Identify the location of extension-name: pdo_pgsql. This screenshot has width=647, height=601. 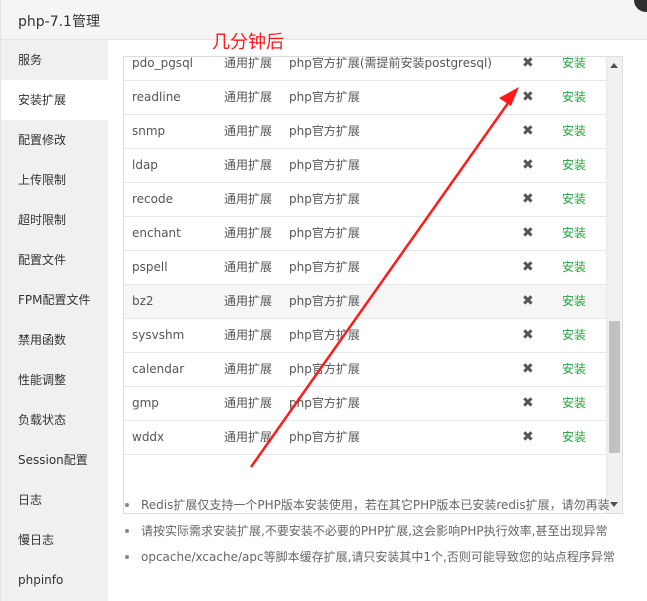
(163, 63).